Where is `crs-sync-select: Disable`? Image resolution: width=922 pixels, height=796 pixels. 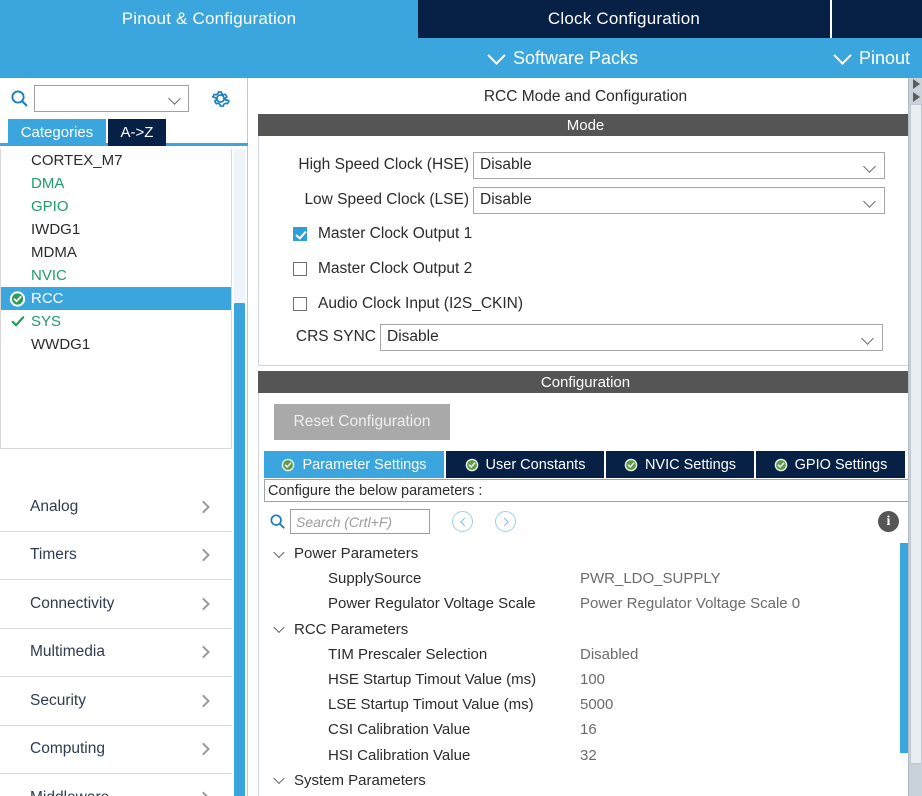 crs-sync-select: Disable is located at coordinates (631, 337).